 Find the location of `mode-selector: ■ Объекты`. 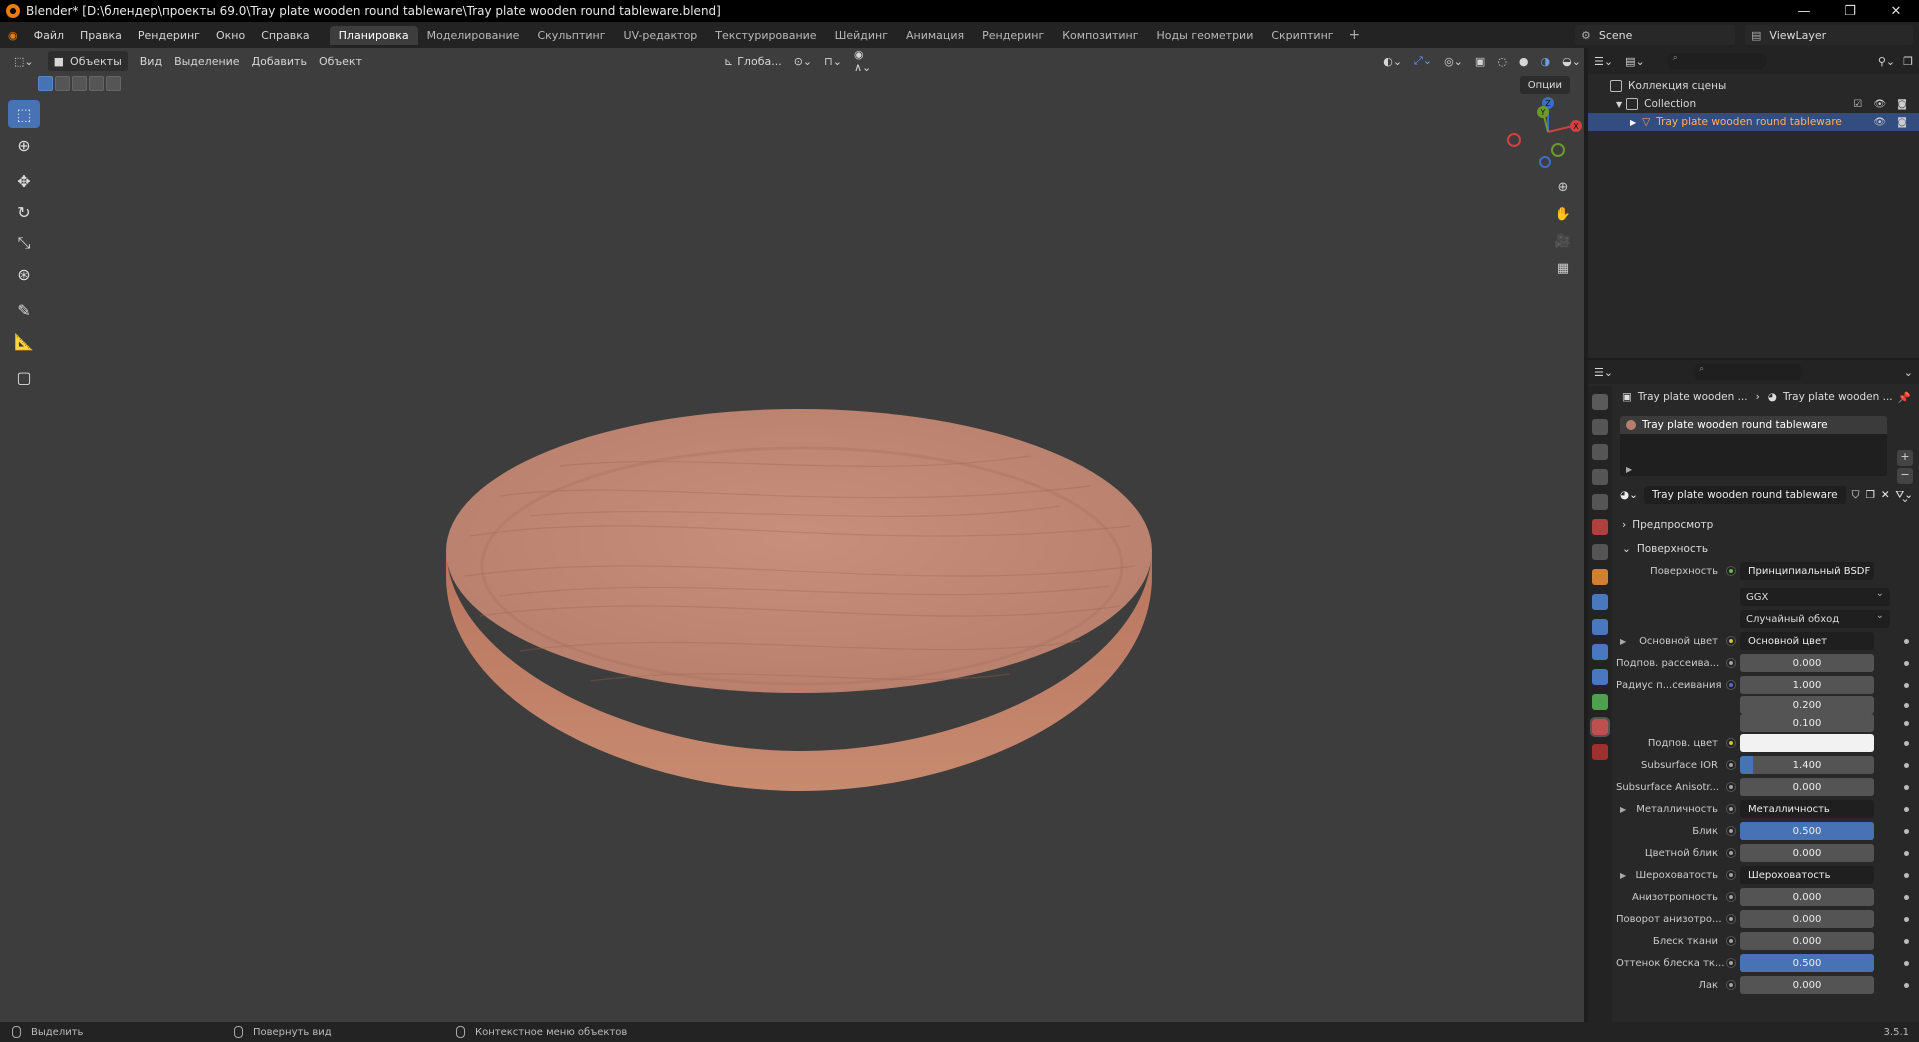

mode-selector: ■ Объекты is located at coordinates (87, 61).